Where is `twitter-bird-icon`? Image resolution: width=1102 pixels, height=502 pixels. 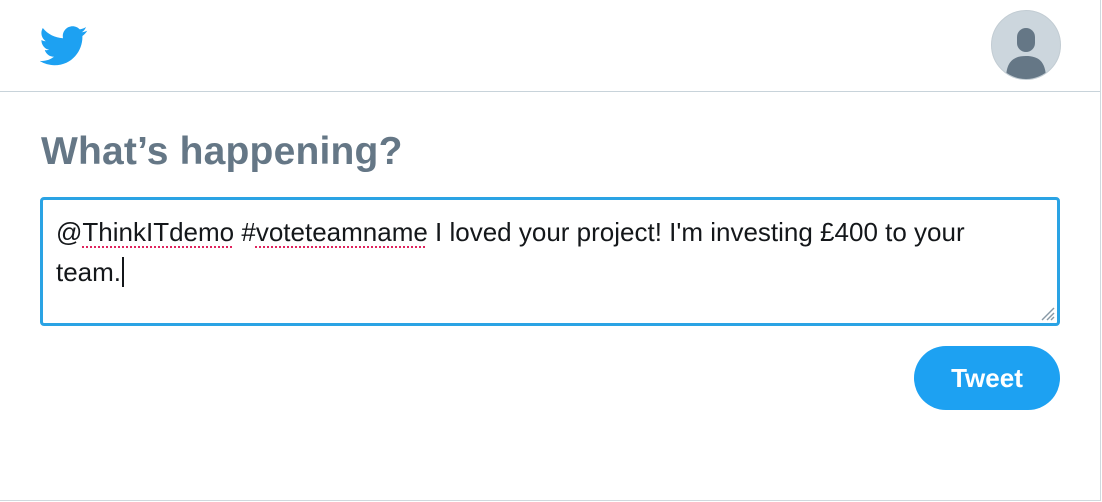 twitter-bird-icon is located at coordinates (64, 46).